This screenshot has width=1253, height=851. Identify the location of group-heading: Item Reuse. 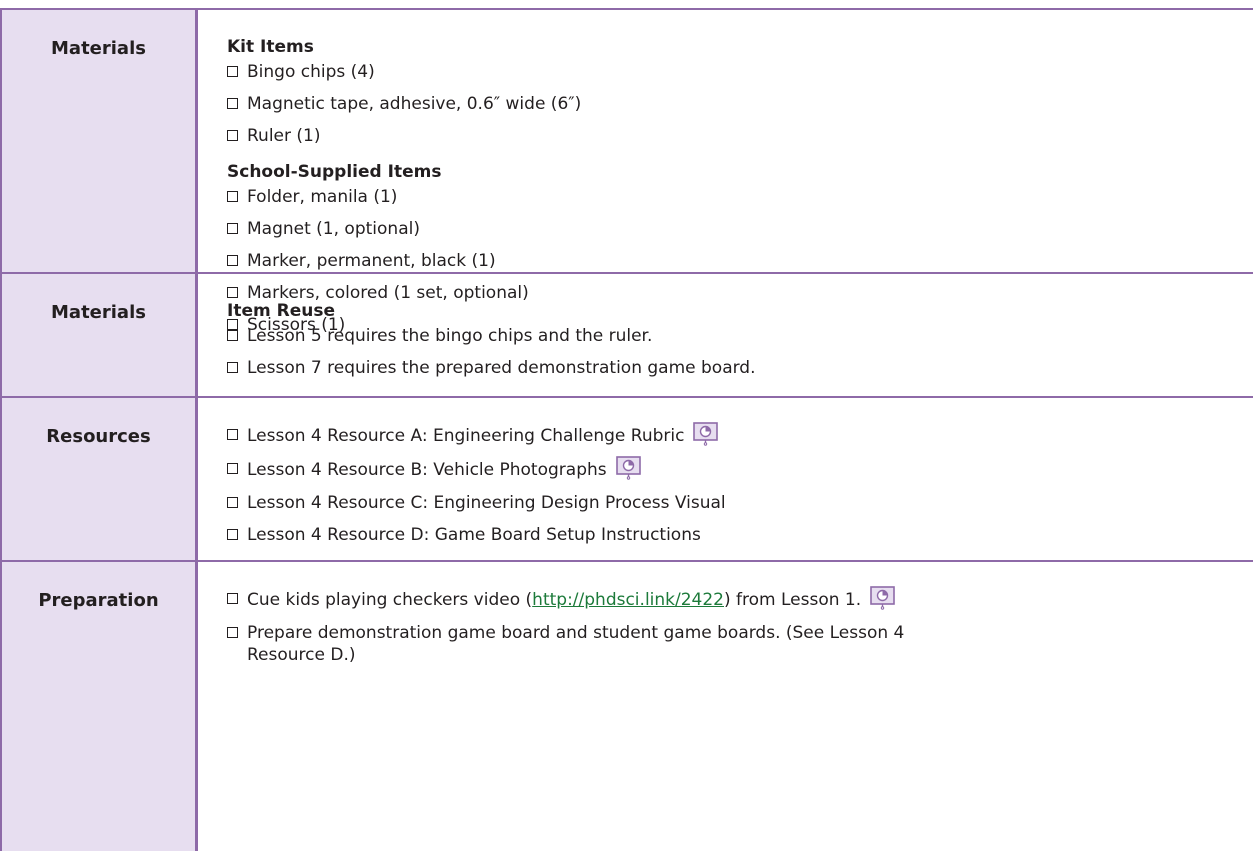
(281, 311).